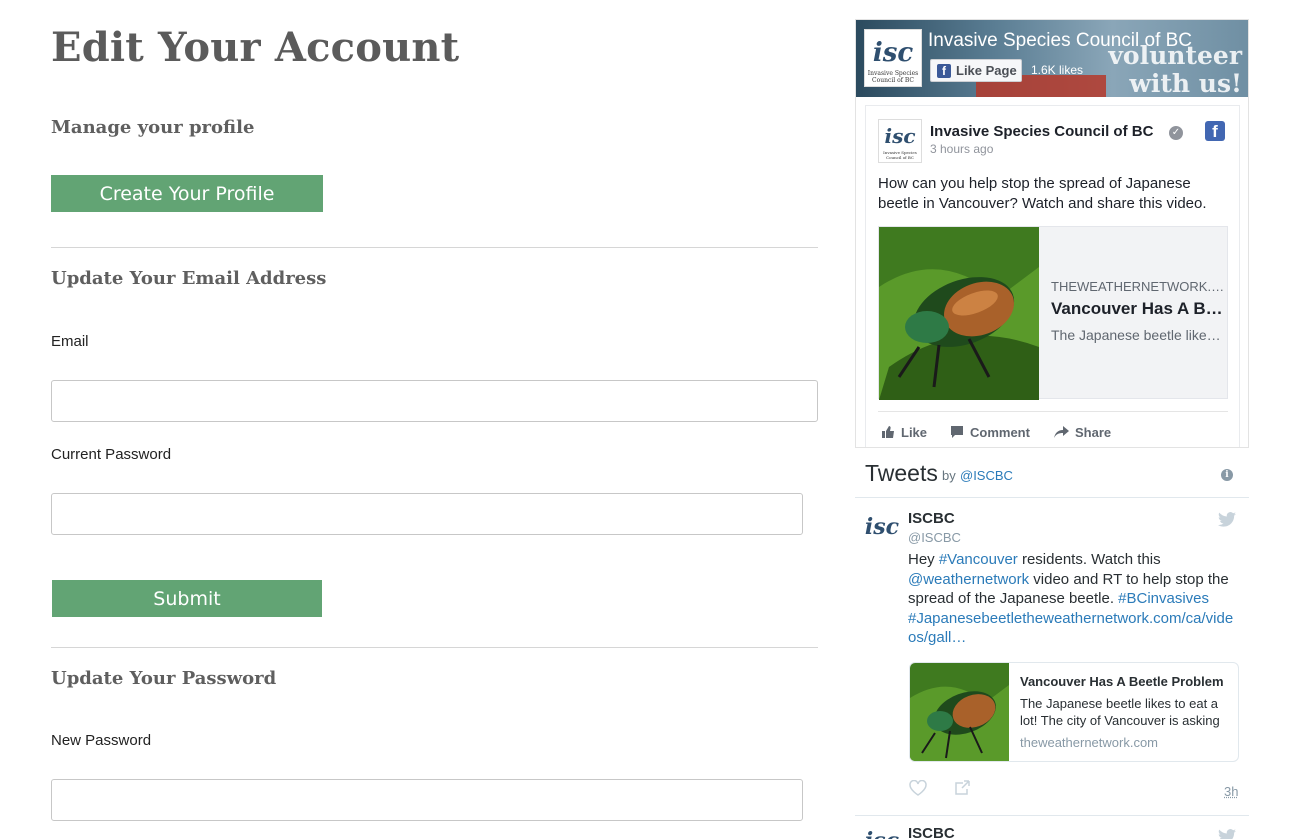 Image resolution: width=1300 pixels, height=839 pixels. What do you see at coordinates (153, 127) in the screenshot?
I see `manage-profile-heading: Manage your profile` at bounding box center [153, 127].